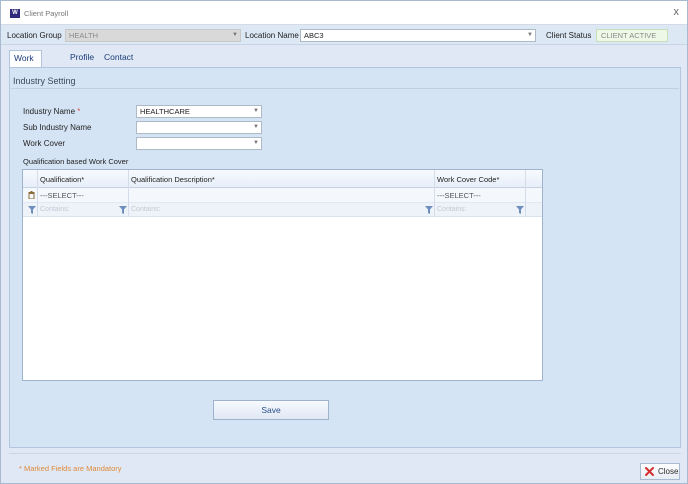  What do you see at coordinates (70, 468) in the screenshot?
I see `mandatory-note: * Marked Fields are Mandatory` at bounding box center [70, 468].